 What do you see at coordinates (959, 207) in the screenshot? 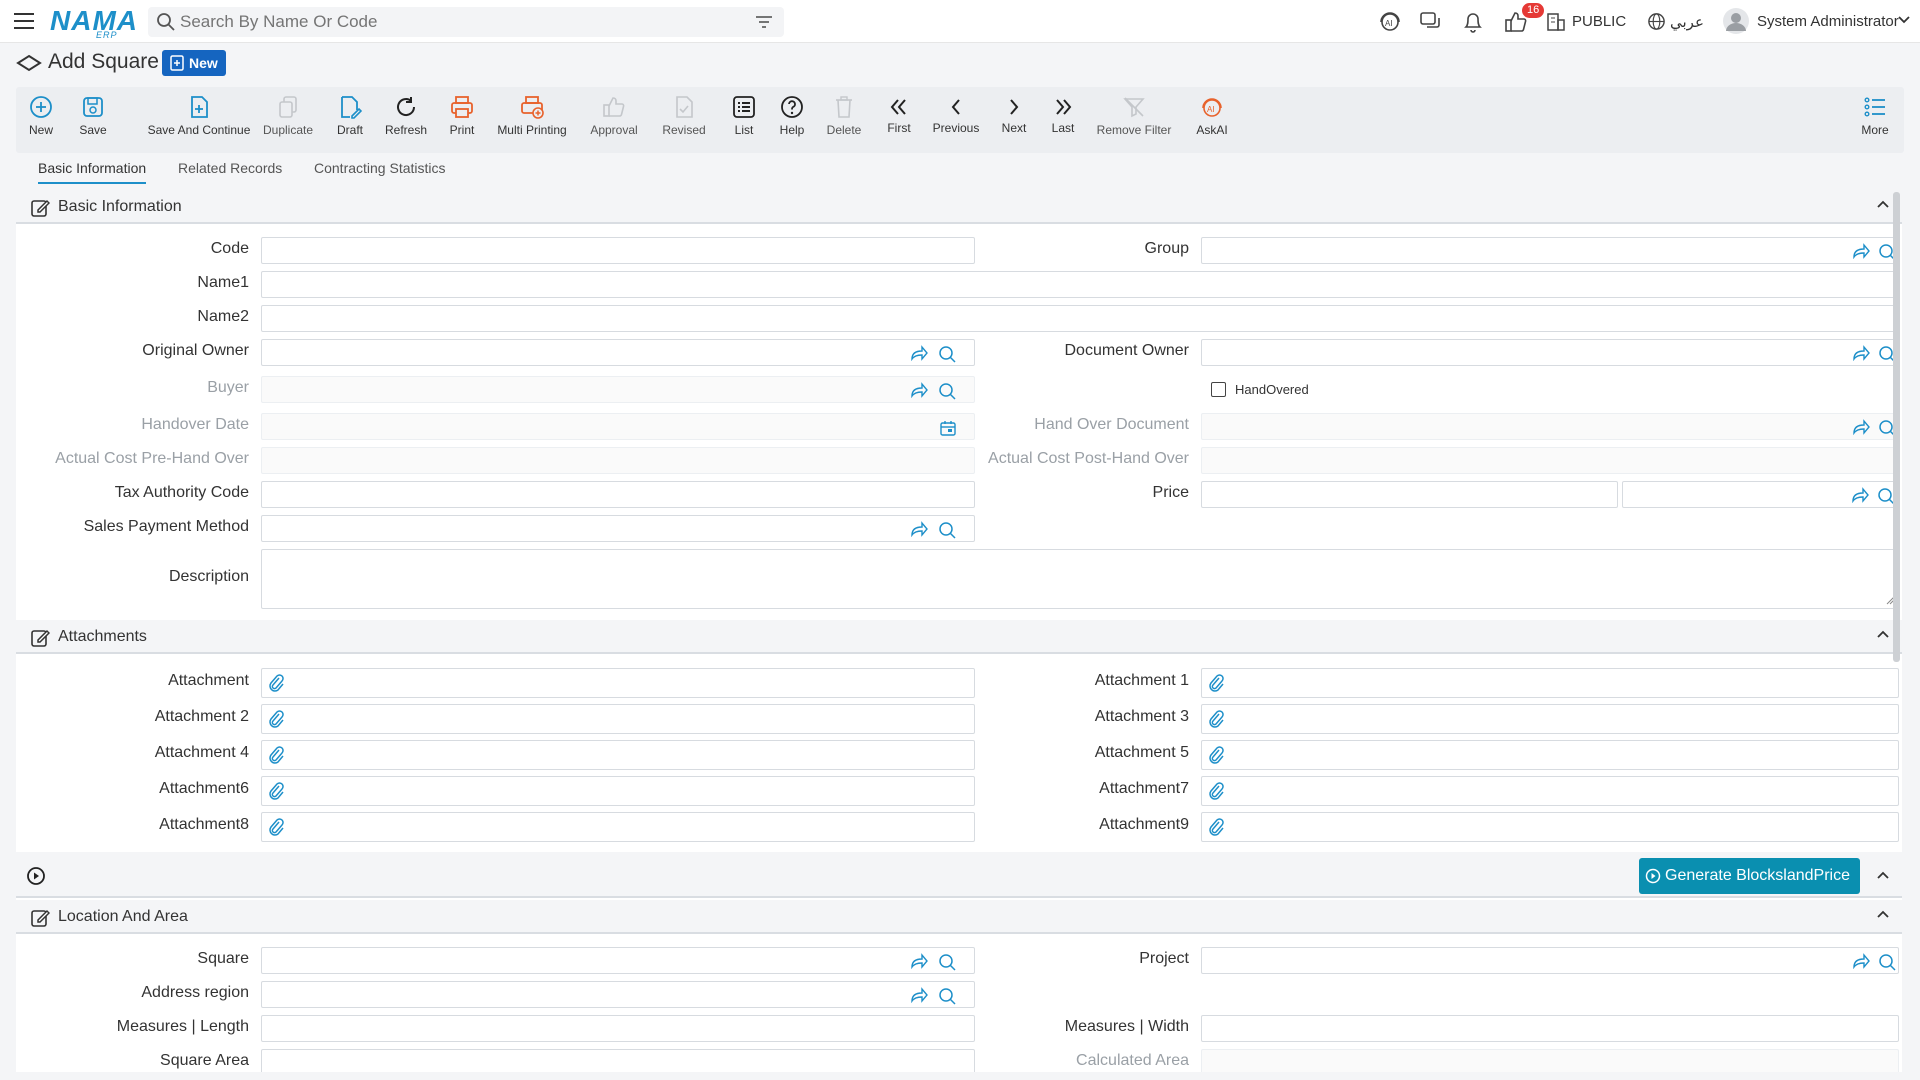
I see `section-basic-information: Basic Information` at bounding box center [959, 207].